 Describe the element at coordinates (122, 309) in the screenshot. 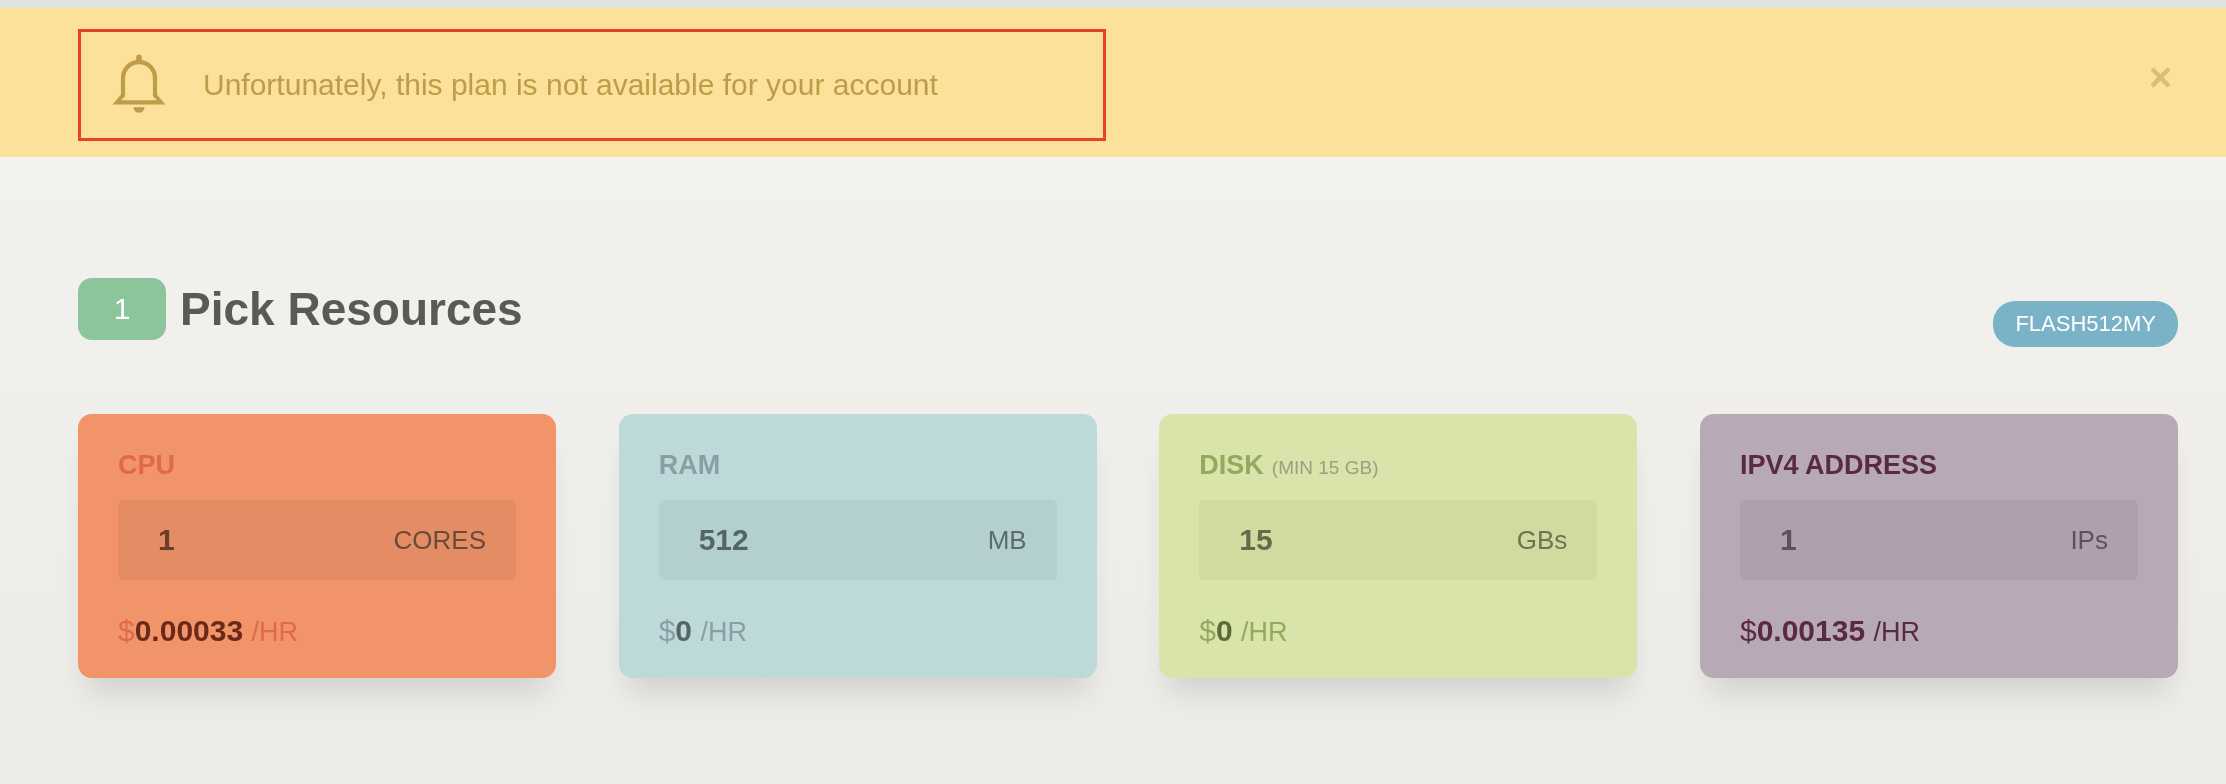

I see `step-badge: 1` at that location.